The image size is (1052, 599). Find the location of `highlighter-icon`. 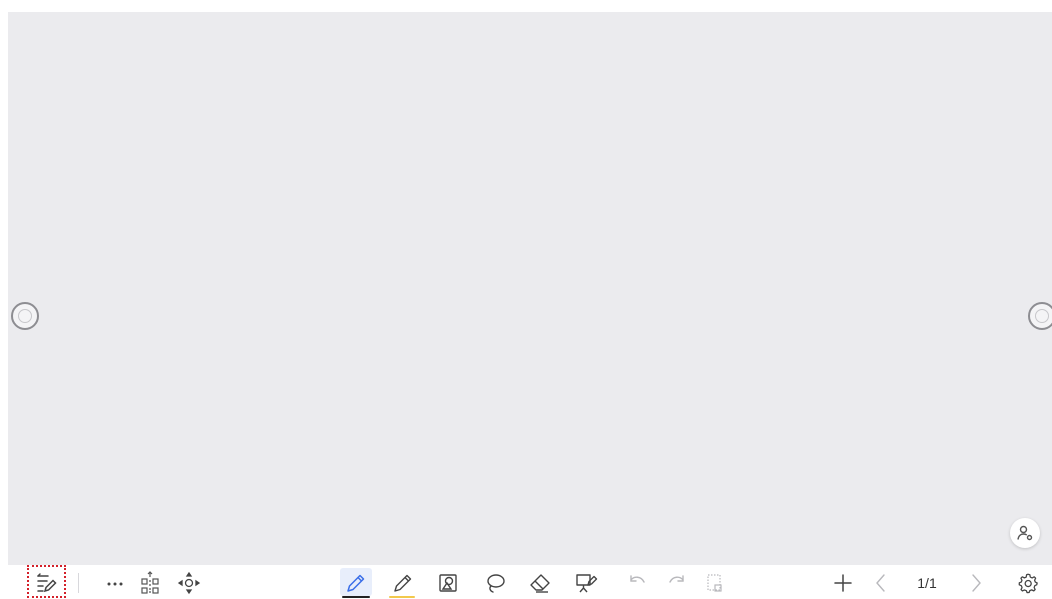

highlighter-icon is located at coordinates (403, 583).